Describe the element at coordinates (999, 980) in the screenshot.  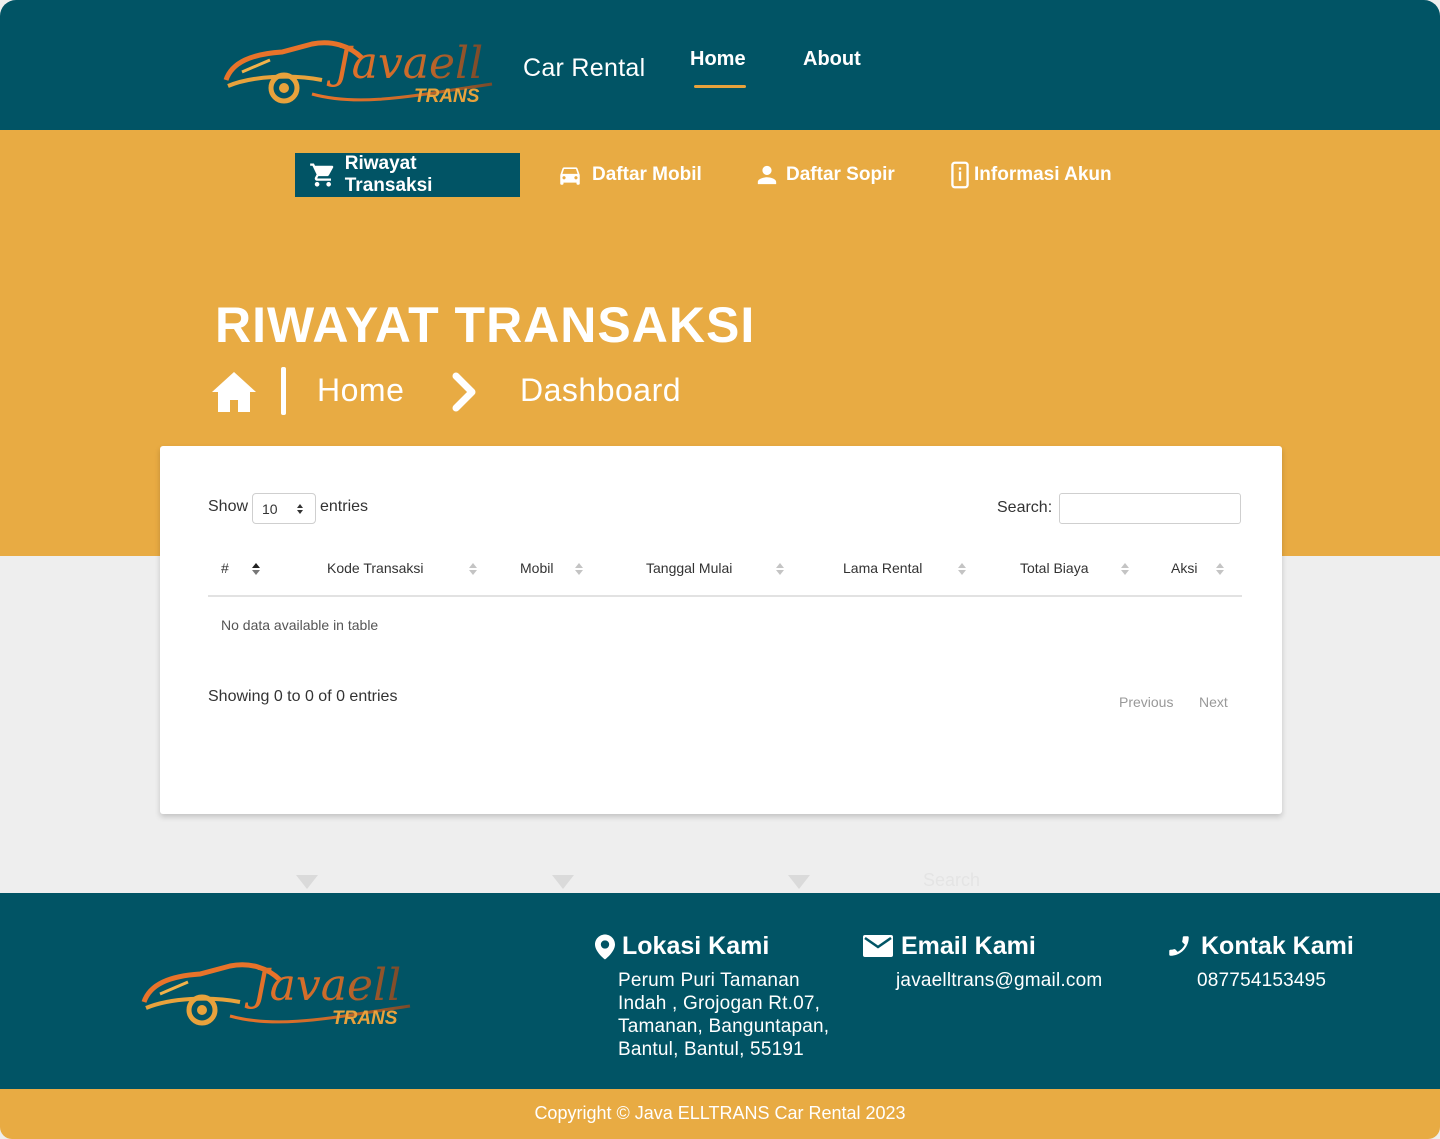
I see `footer-email-link: javaelltrans@gmail.com` at that location.